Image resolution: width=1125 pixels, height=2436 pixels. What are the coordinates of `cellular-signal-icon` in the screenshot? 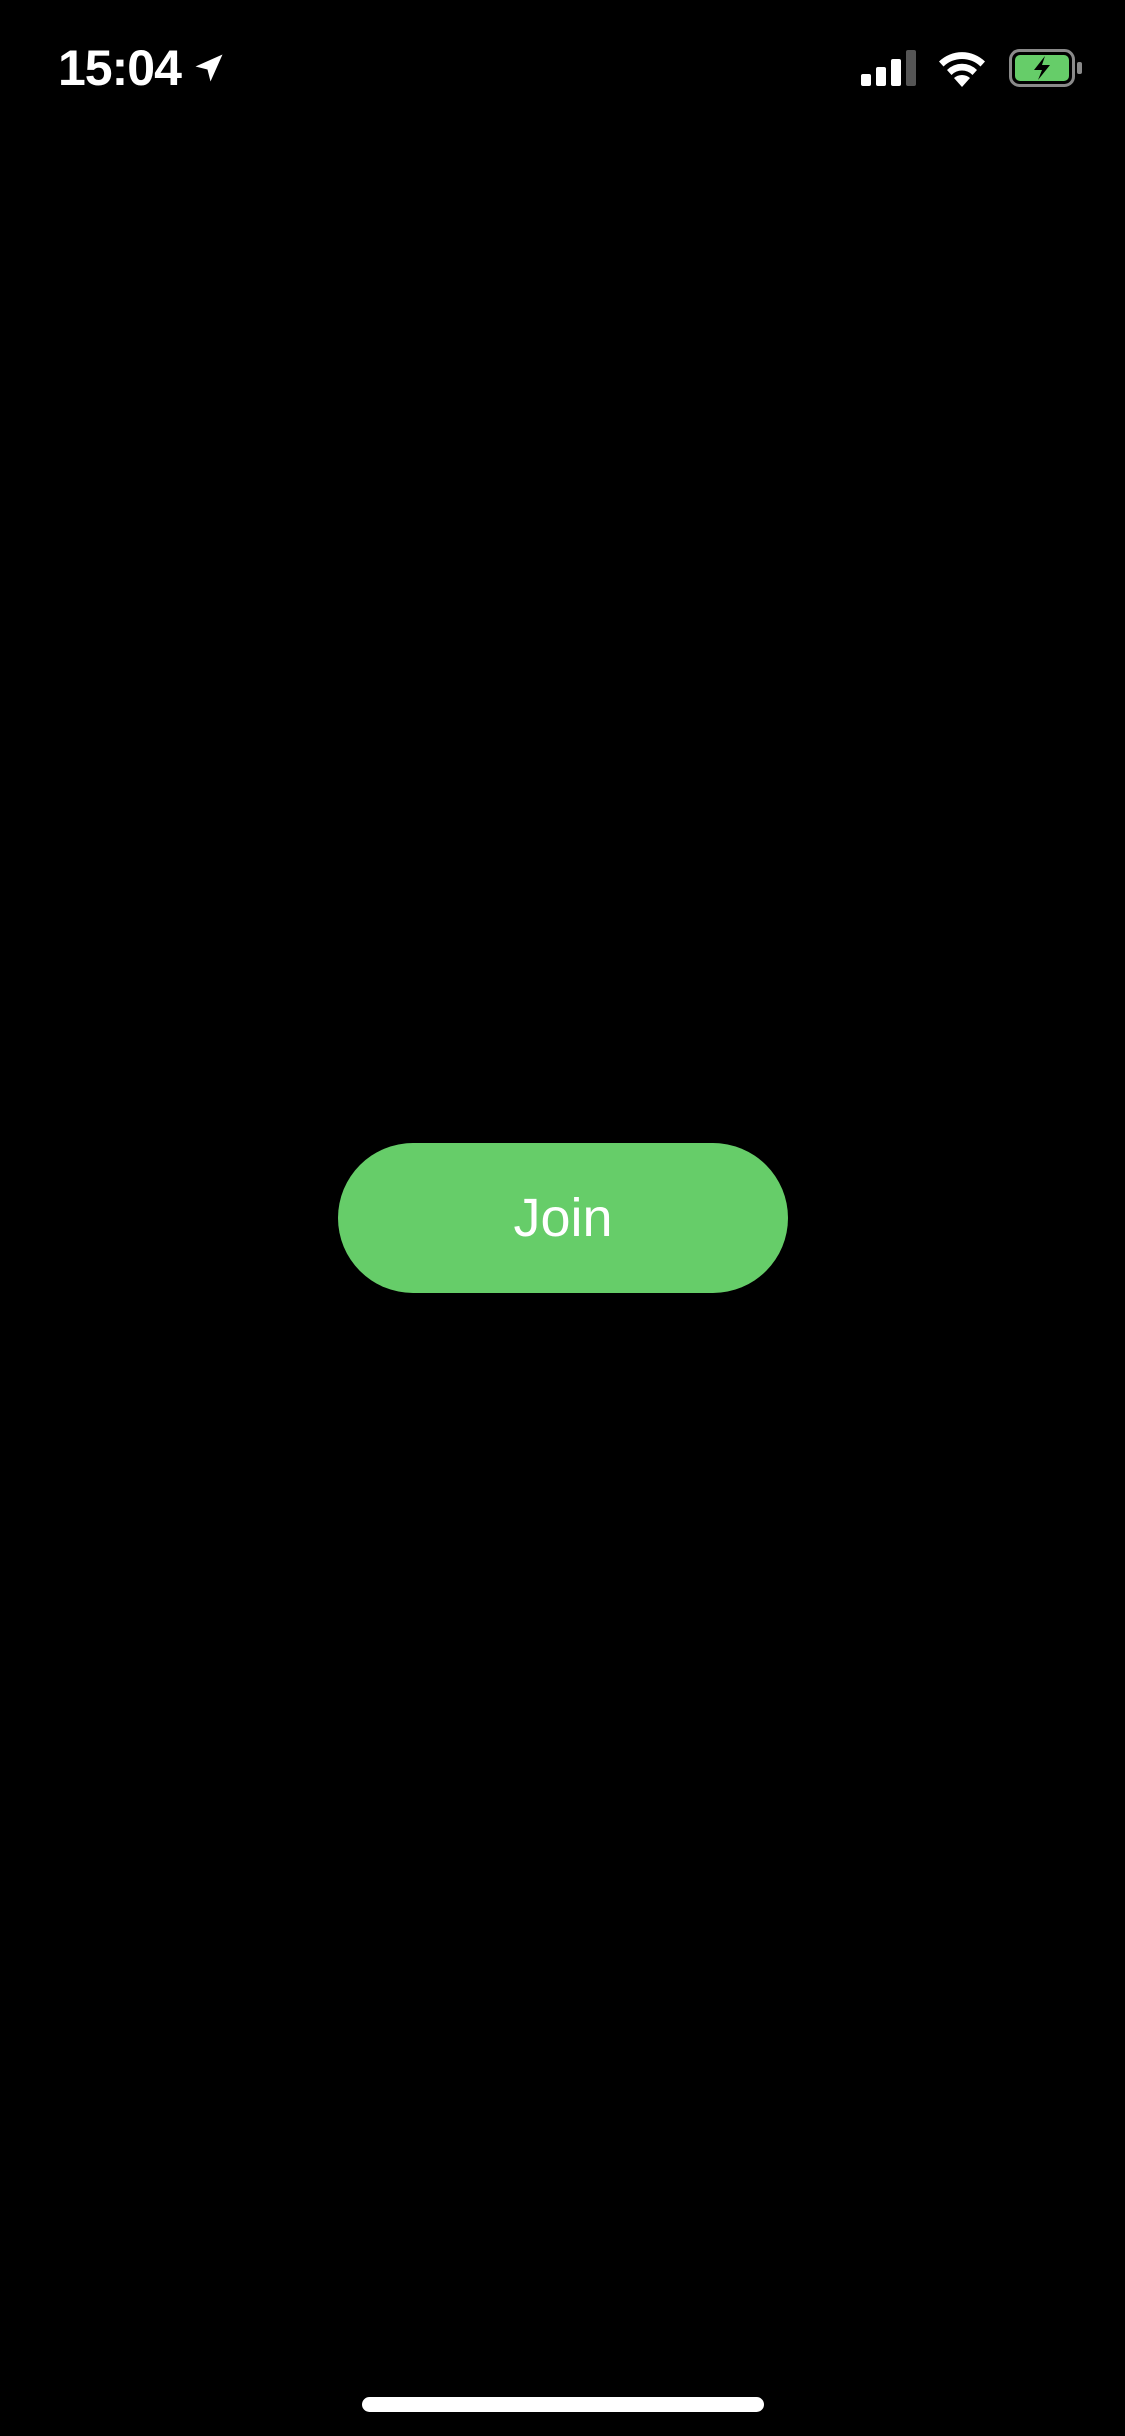 It's located at (888, 68).